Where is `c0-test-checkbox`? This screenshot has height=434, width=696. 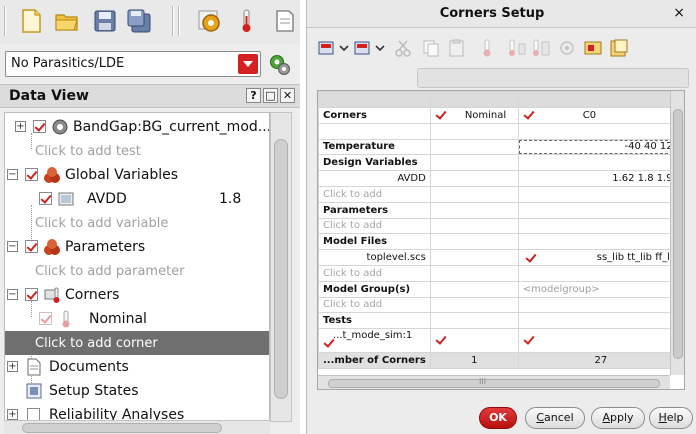 c0-test-checkbox is located at coordinates (529, 340).